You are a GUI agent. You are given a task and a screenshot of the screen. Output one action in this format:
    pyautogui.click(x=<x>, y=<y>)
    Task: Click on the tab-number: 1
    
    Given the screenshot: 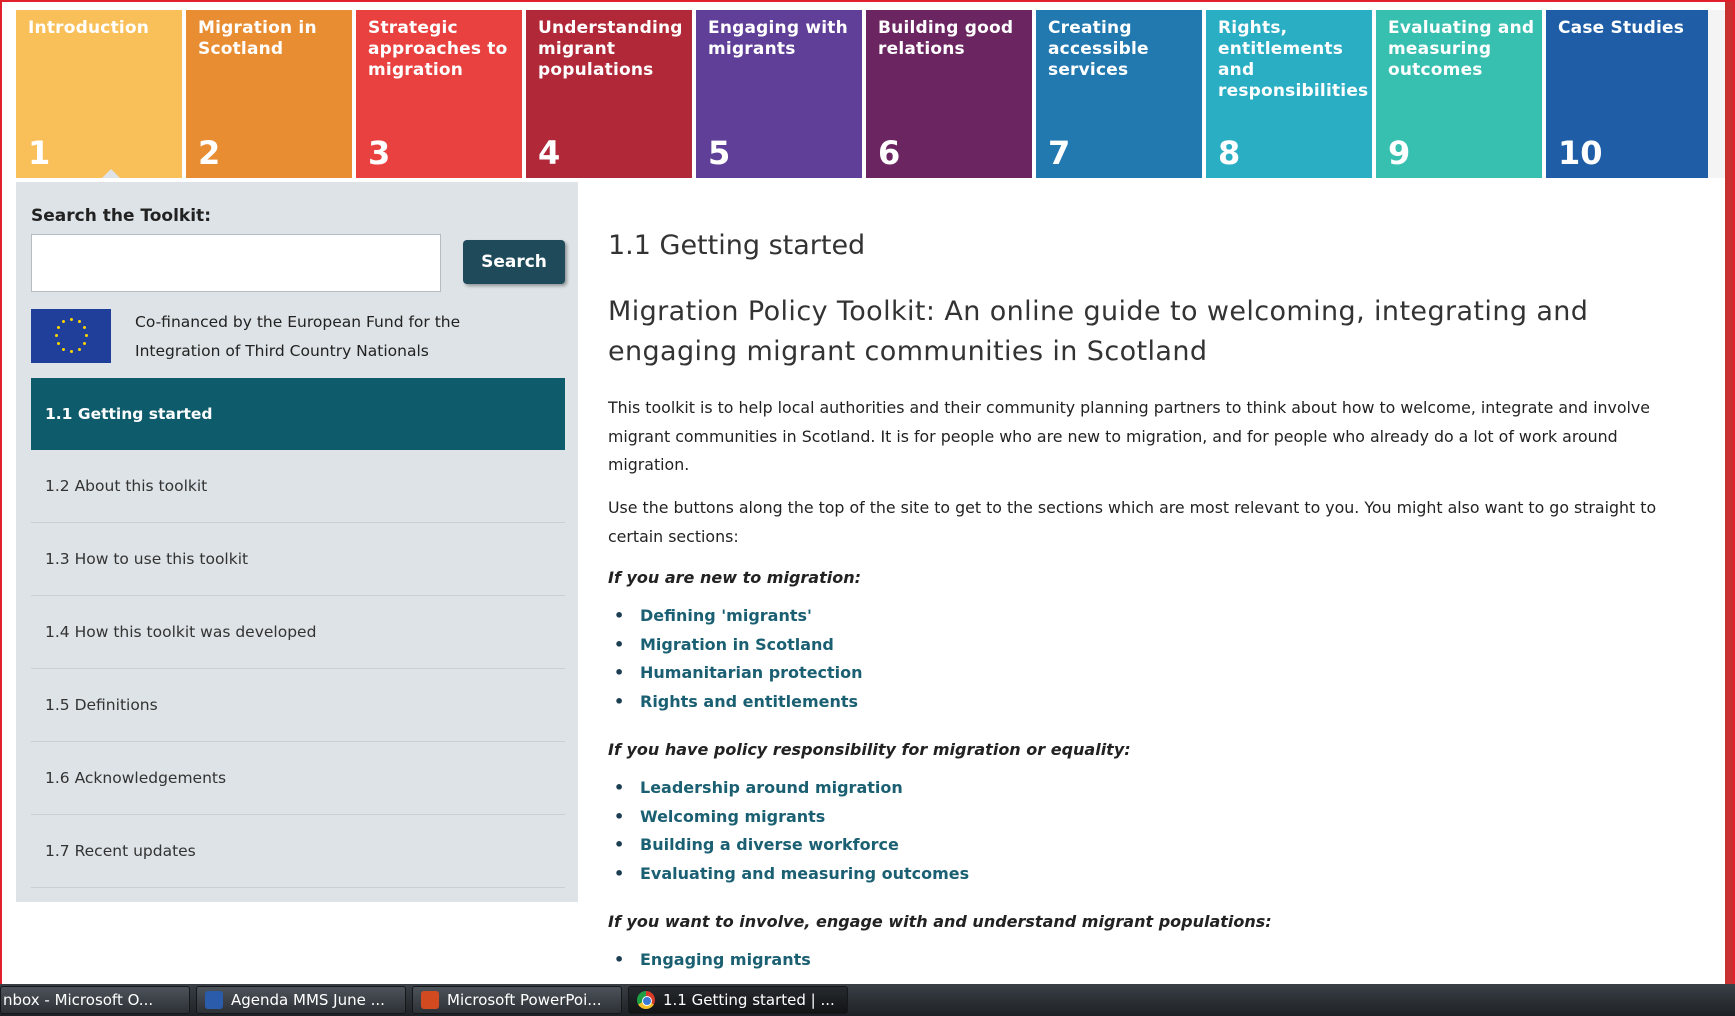 What is the action you would take?
    pyautogui.click(x=39, y=153)
    